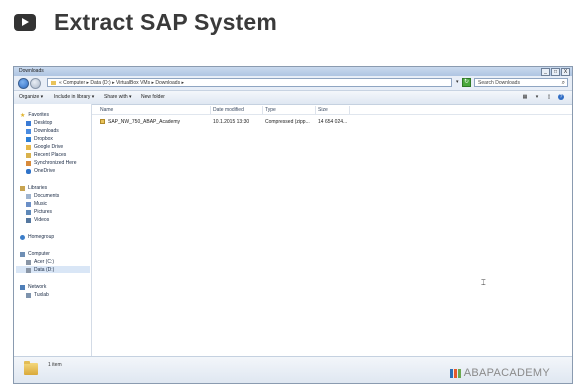 Image resolution: width=584 pixels, height=387 pixels. Describe the element at coordinates (28, 295) in the screenshot. I see `network-computer-icon` at that location.